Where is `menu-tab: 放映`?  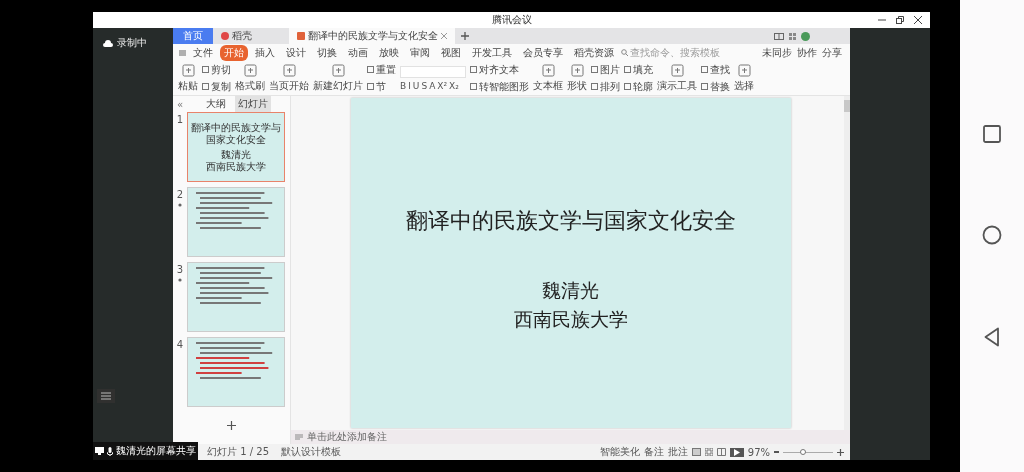
menu-tab: 放映 is located at coordinates (389, 52).